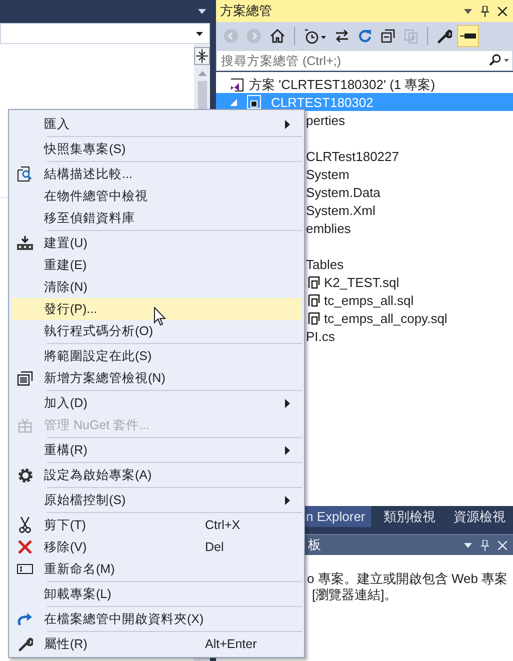 This screenshot has height=661, width=513. Describe the element at coordinates (407, 516) in the screenshot. I see `panel-tab: 類別檢視` at that location.